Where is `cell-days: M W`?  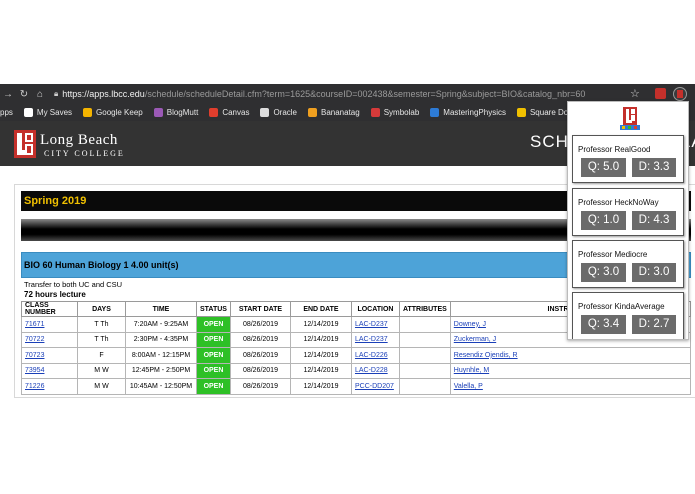 cell-days: M W is located at coordinates (101, 386).